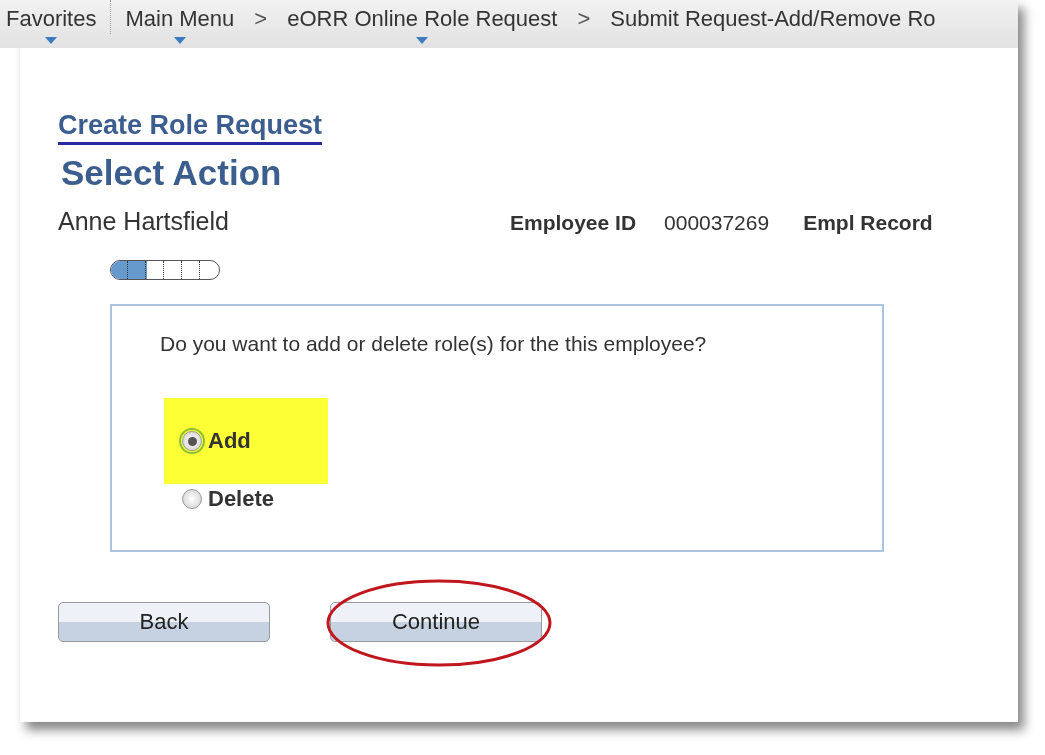 The image size is (1045, 755). I want to click on back-button: Back, so click(164, 622).